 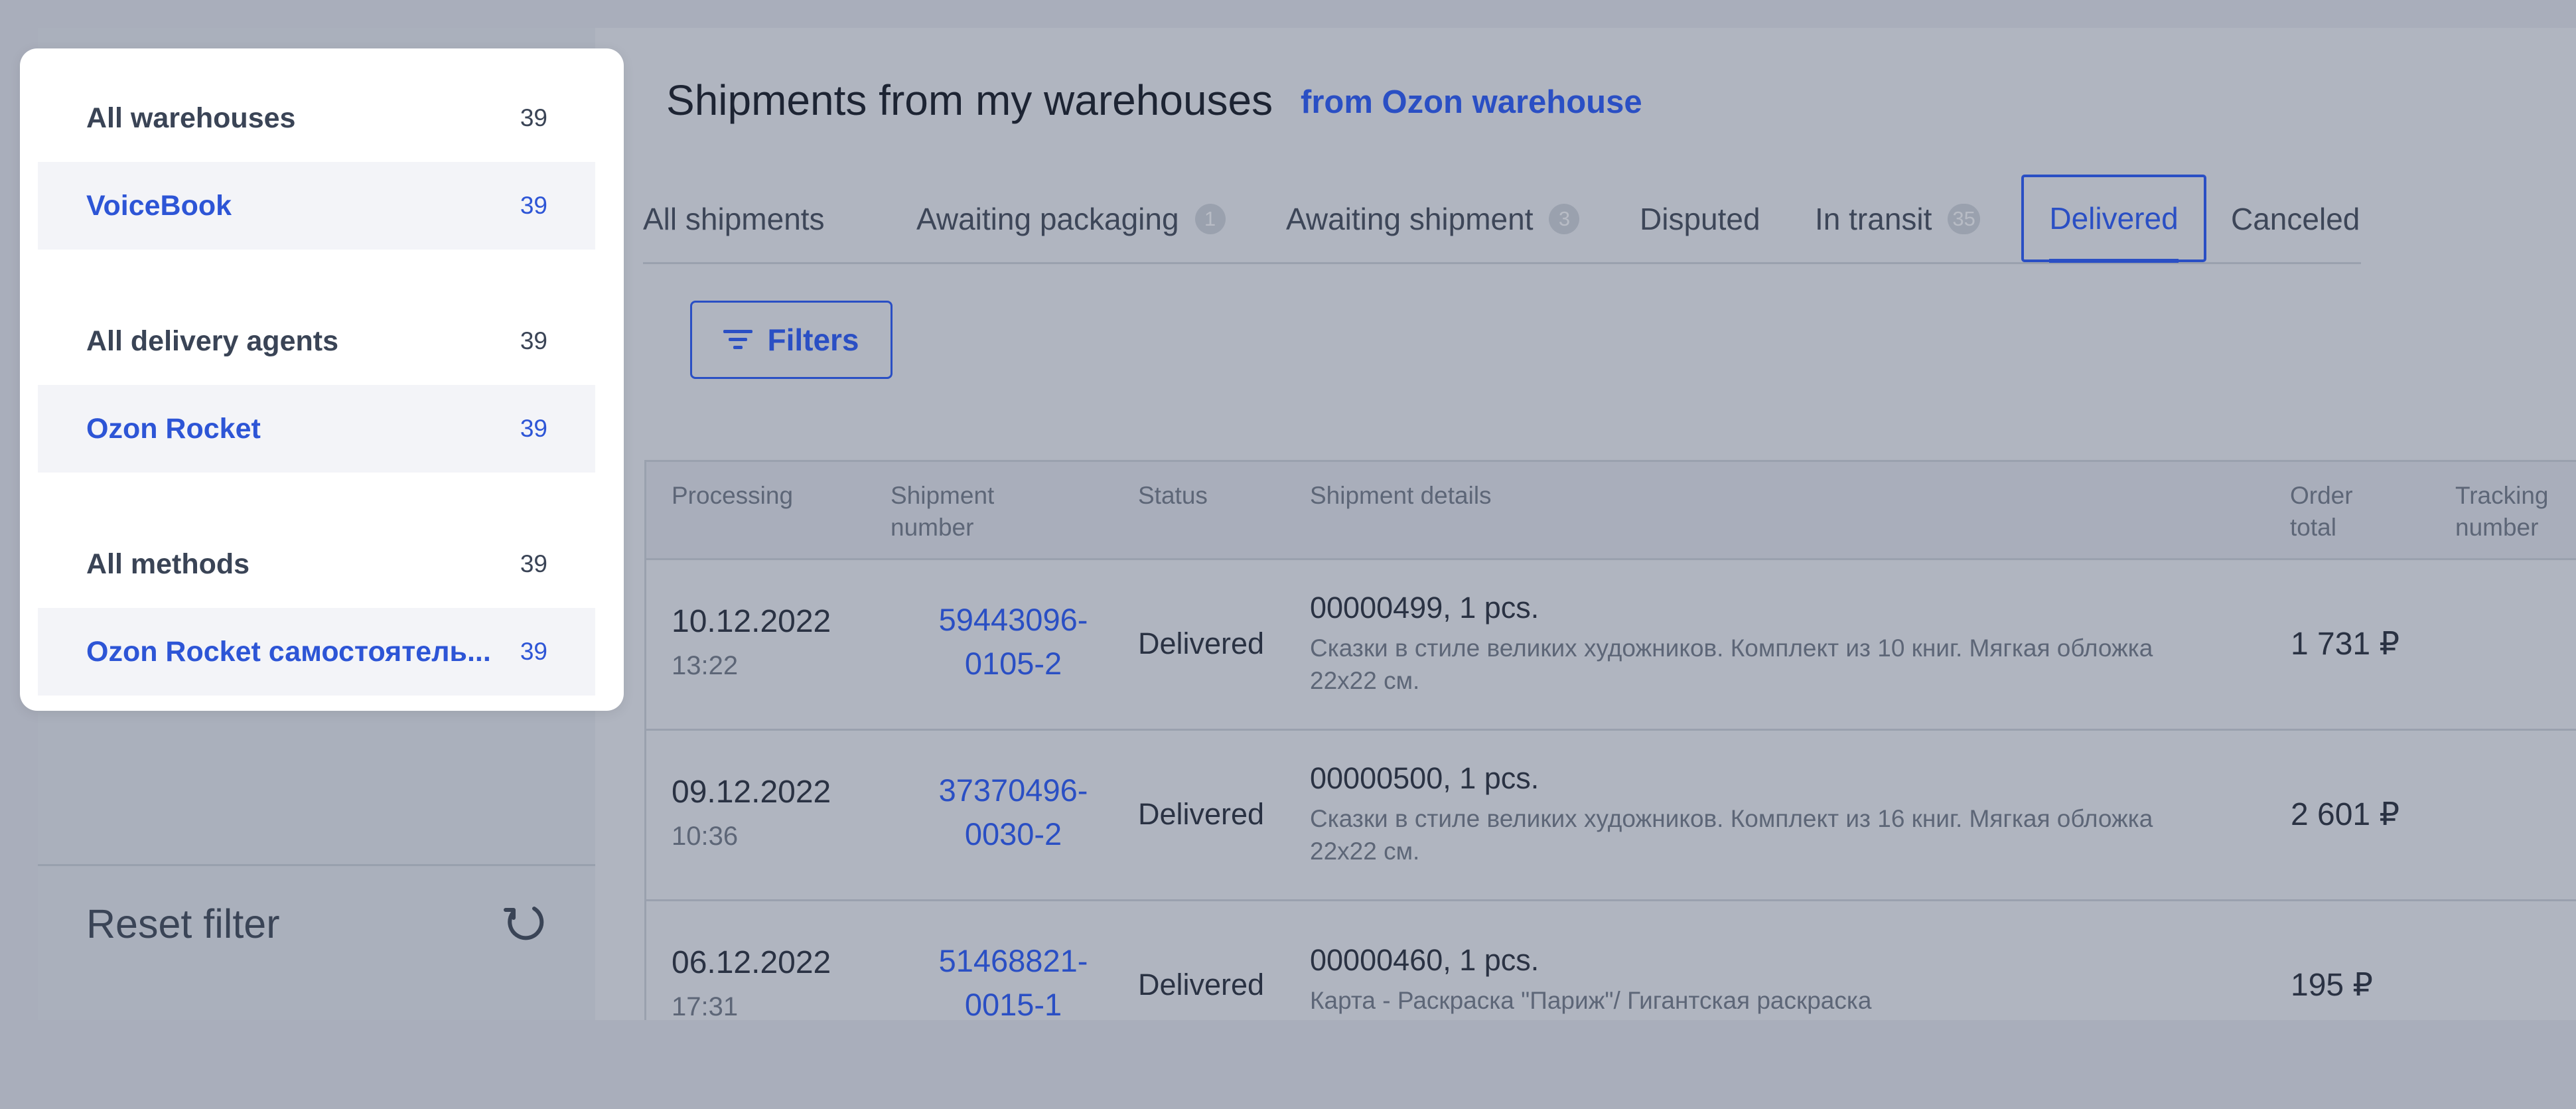 What do you see at coordinates (1425, 778) in the screenshot?
I see `detail-title: 00000500, 1 pcs.` at bounding box center [1425, 778].